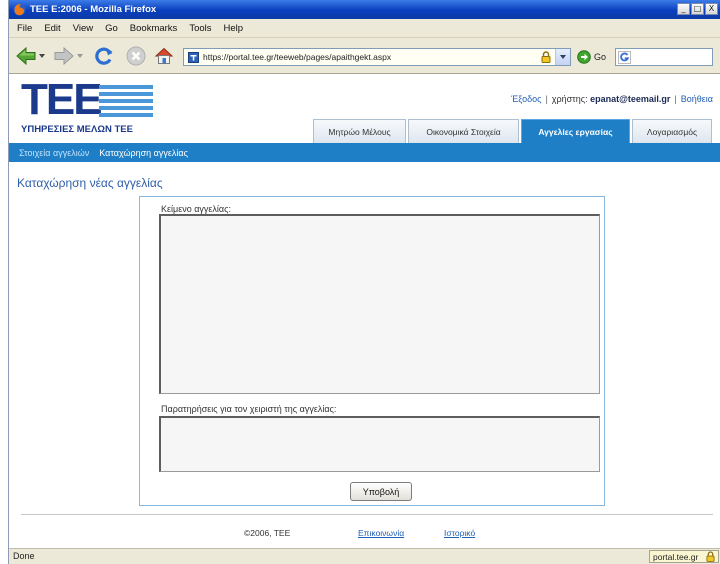 The height and width of the screenshot is (564, 720). I want to click on footer-contact-link: Επικοινωνία, so click(381, 533).